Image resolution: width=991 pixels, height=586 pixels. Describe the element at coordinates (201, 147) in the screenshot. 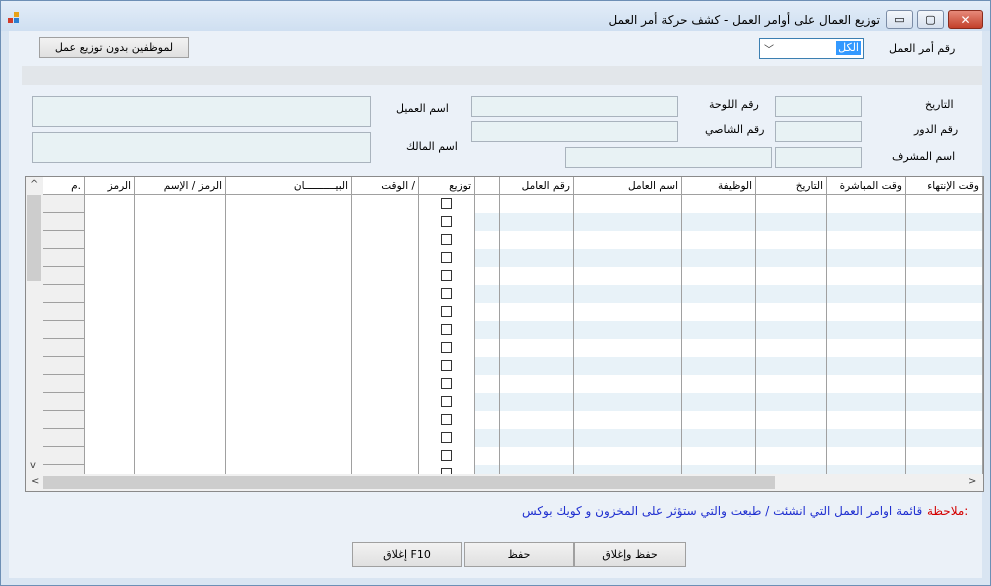

I see `owner-field` at that location.